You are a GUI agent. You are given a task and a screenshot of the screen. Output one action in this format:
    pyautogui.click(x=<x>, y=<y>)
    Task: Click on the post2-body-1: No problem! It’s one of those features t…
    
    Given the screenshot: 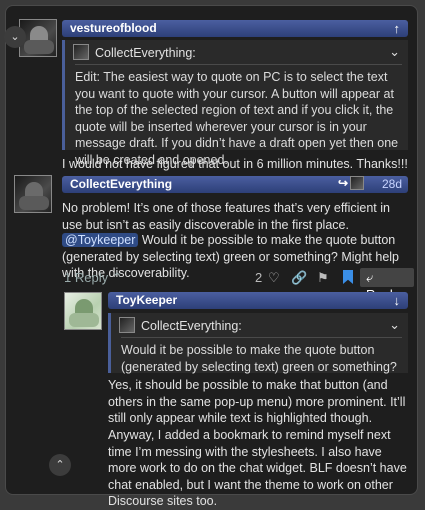 What is the action you would take?
    pyautogui.click(x=226, y=216)
    